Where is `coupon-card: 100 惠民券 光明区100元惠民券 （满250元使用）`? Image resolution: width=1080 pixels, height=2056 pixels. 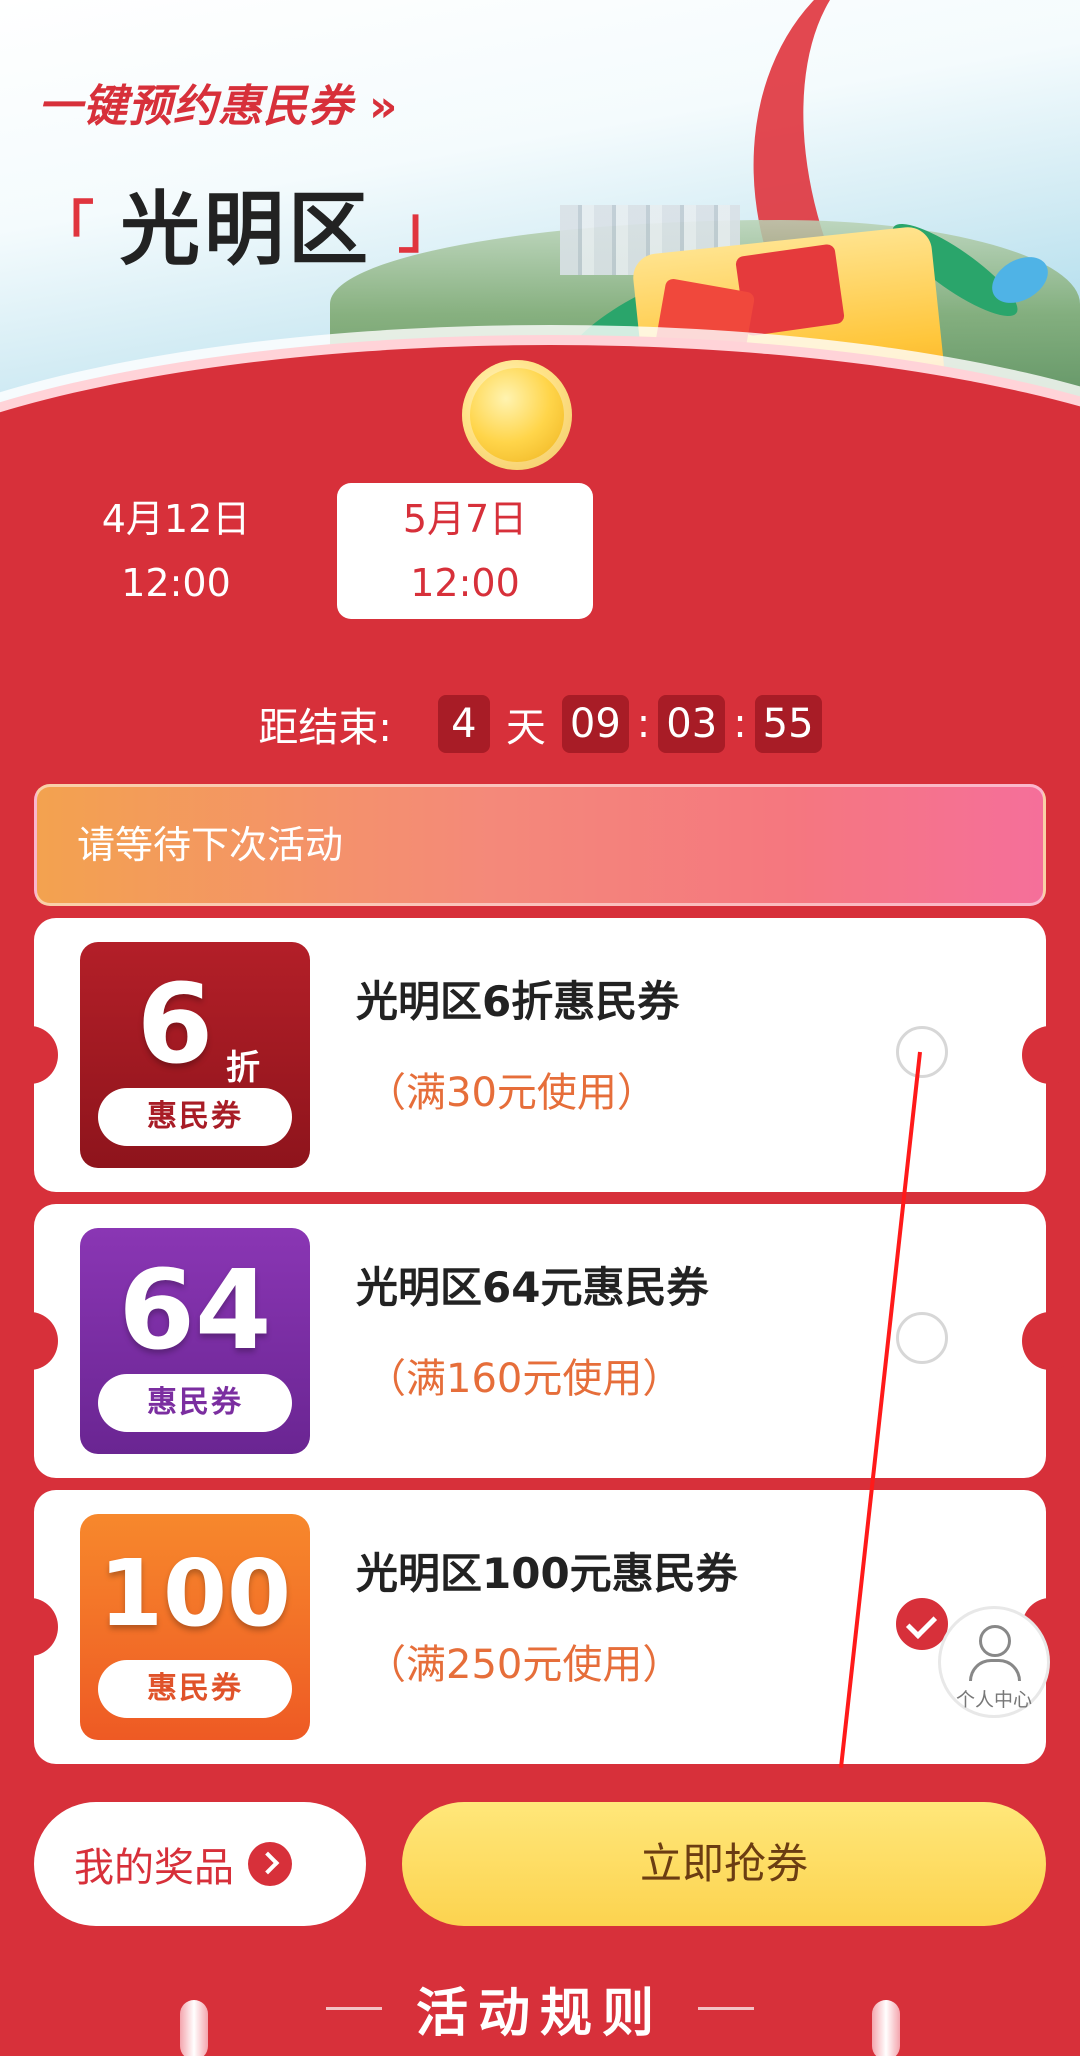 coupon-card: 100 惠民券 光明区100元惠民券 （满250元使用） is located at coordinates (540, 1627).